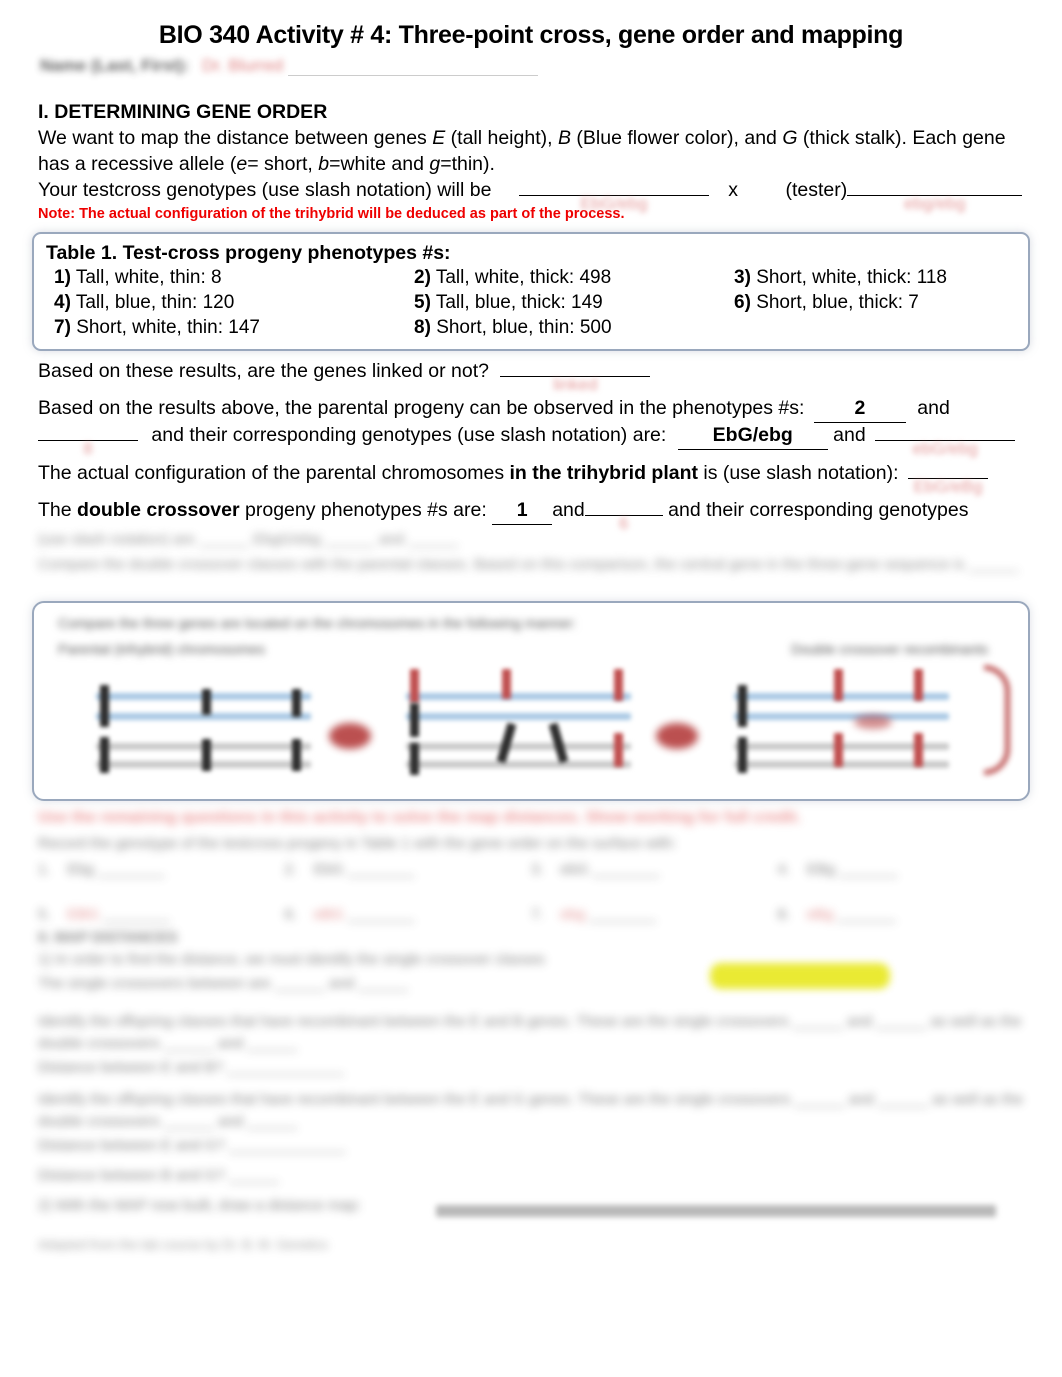 The width and height of the screenshot is (1062, 1377). What do you see at coordinates (742, 278) in the screenshot?
I see `entry-number: 3)` at bounding box center [742, 278].